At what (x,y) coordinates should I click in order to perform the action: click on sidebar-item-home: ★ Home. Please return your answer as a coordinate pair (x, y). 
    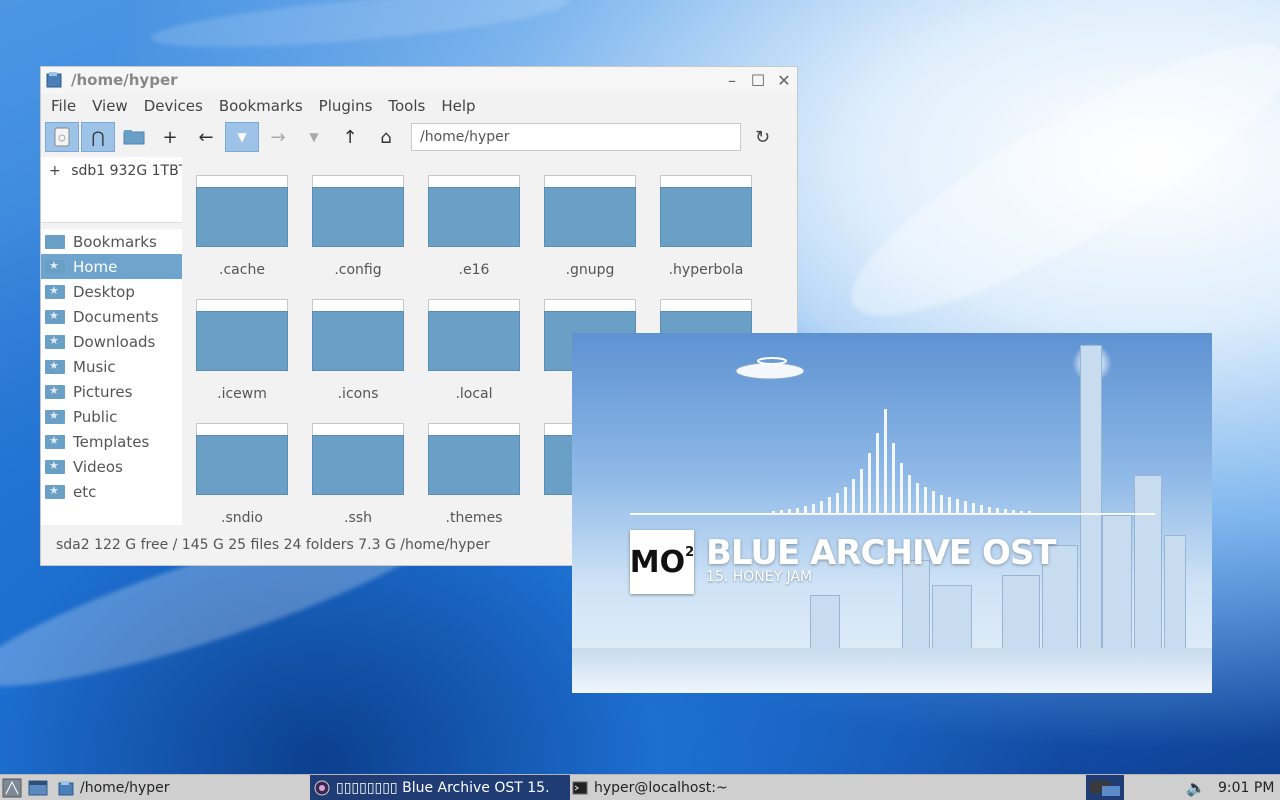
    Looking at the image, I should click on (111, 266).